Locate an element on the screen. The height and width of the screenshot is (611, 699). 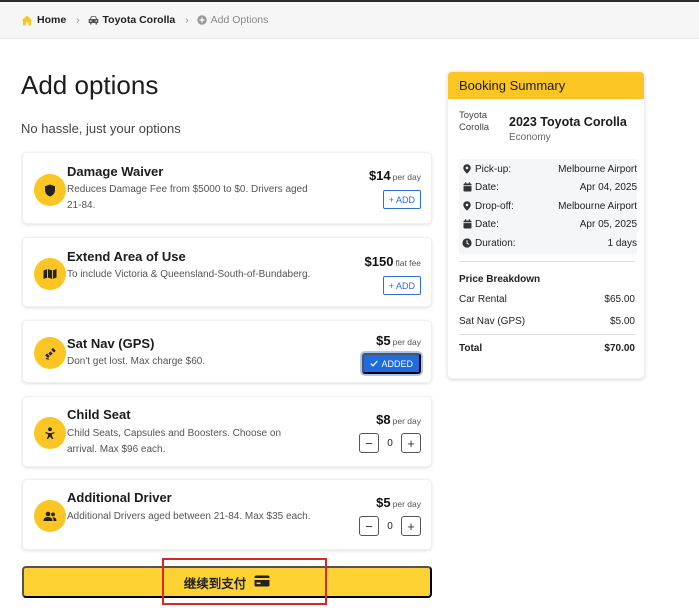
total-value: $70.00 is located at coordinates (619, 348).